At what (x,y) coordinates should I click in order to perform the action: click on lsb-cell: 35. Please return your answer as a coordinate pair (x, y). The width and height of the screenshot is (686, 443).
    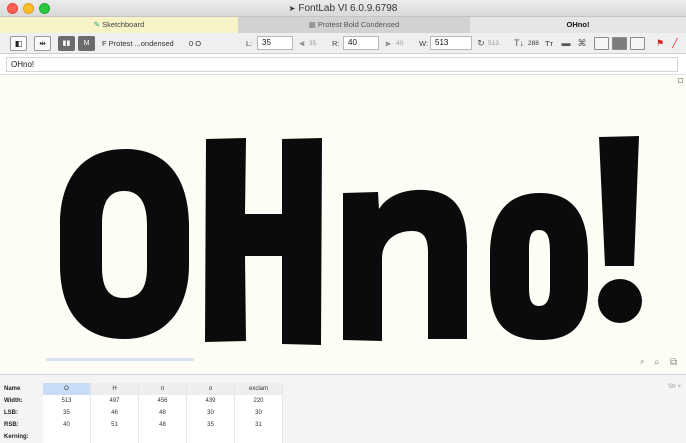
    Looking at the image, I should click on (67, 413).